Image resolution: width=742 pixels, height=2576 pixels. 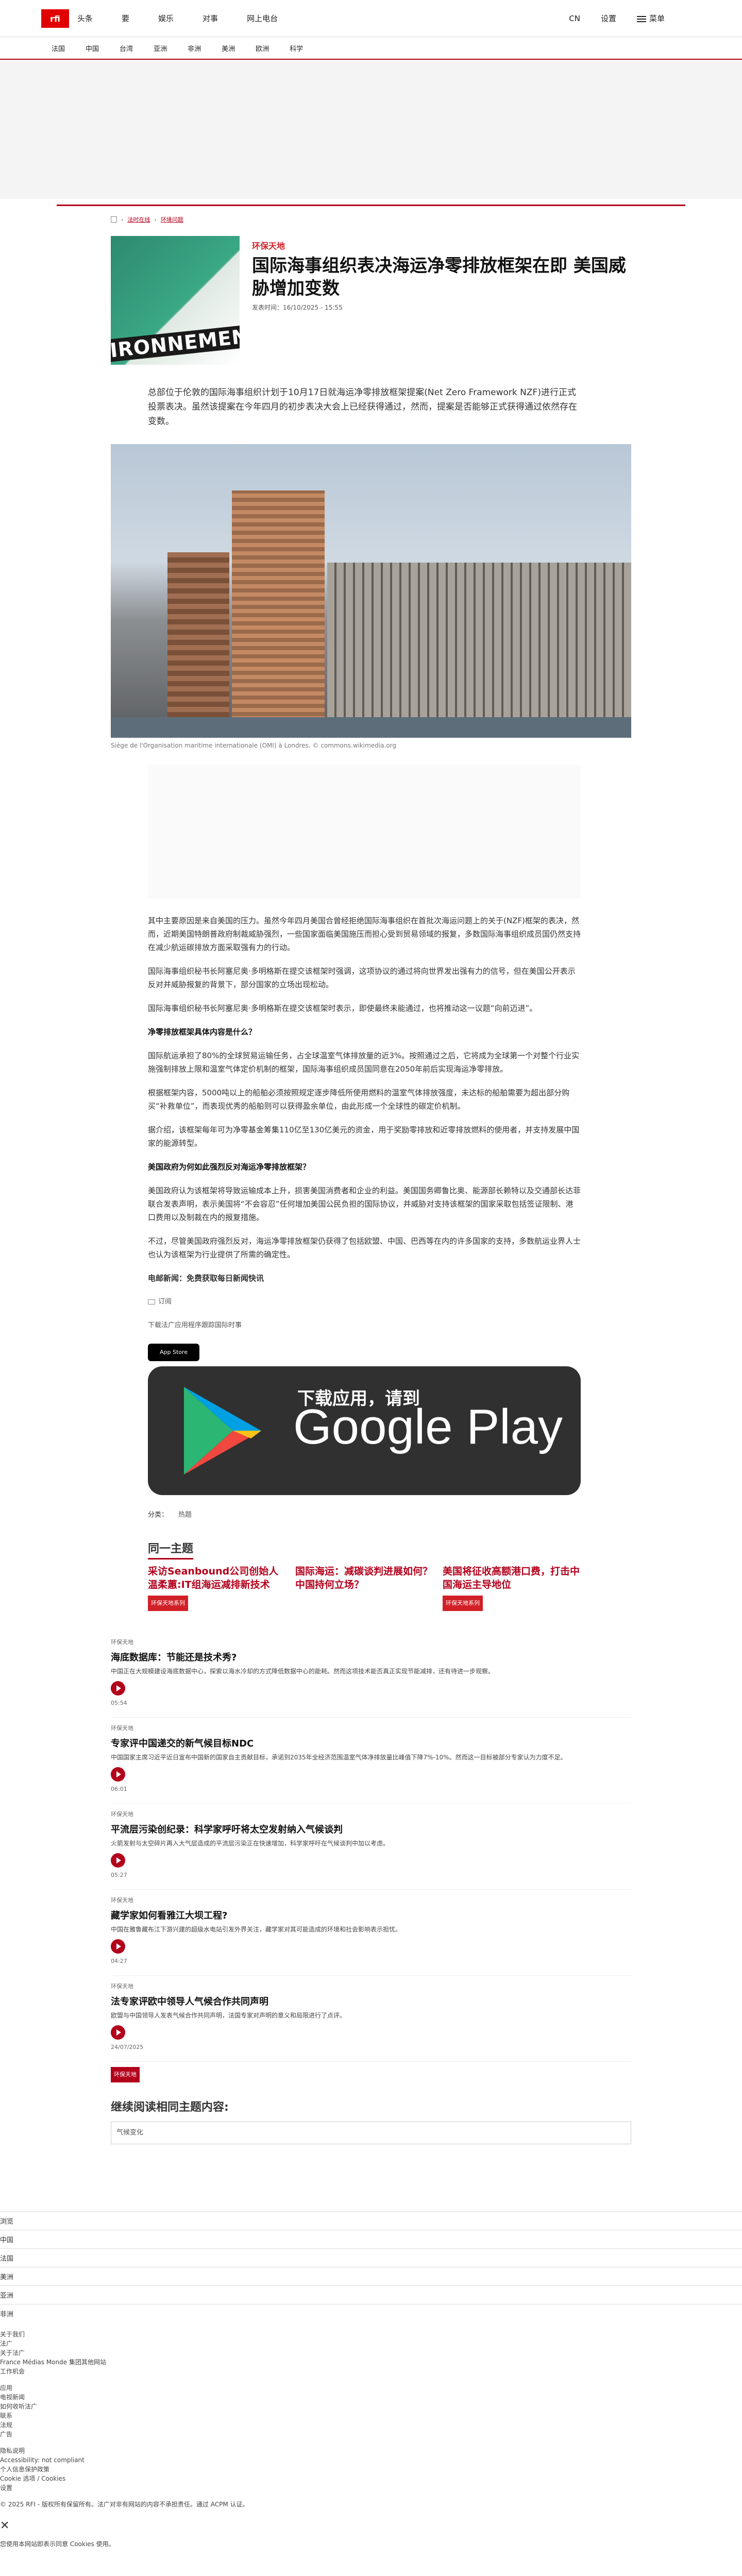 What do you see at coordinates (158, 1515) in the screenshot?
I see `tags-label: 分类：` at bounding box center [158, 1515].